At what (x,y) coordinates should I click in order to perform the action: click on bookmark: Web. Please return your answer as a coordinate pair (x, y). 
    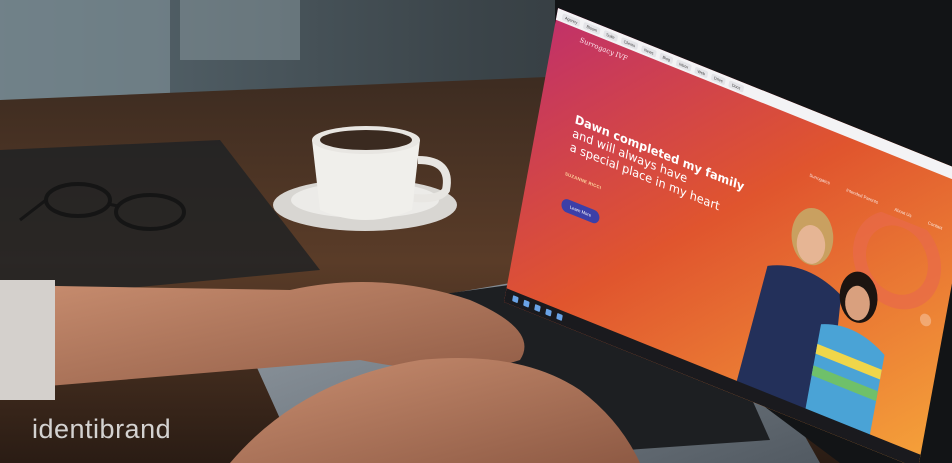
    Looking at the image, I should click on (701, 72).